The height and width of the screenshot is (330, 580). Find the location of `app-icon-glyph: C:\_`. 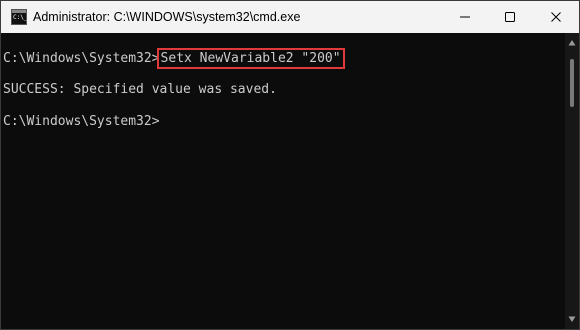

app-icon-glyph: C:\_ is located at coordinates (20, 17).